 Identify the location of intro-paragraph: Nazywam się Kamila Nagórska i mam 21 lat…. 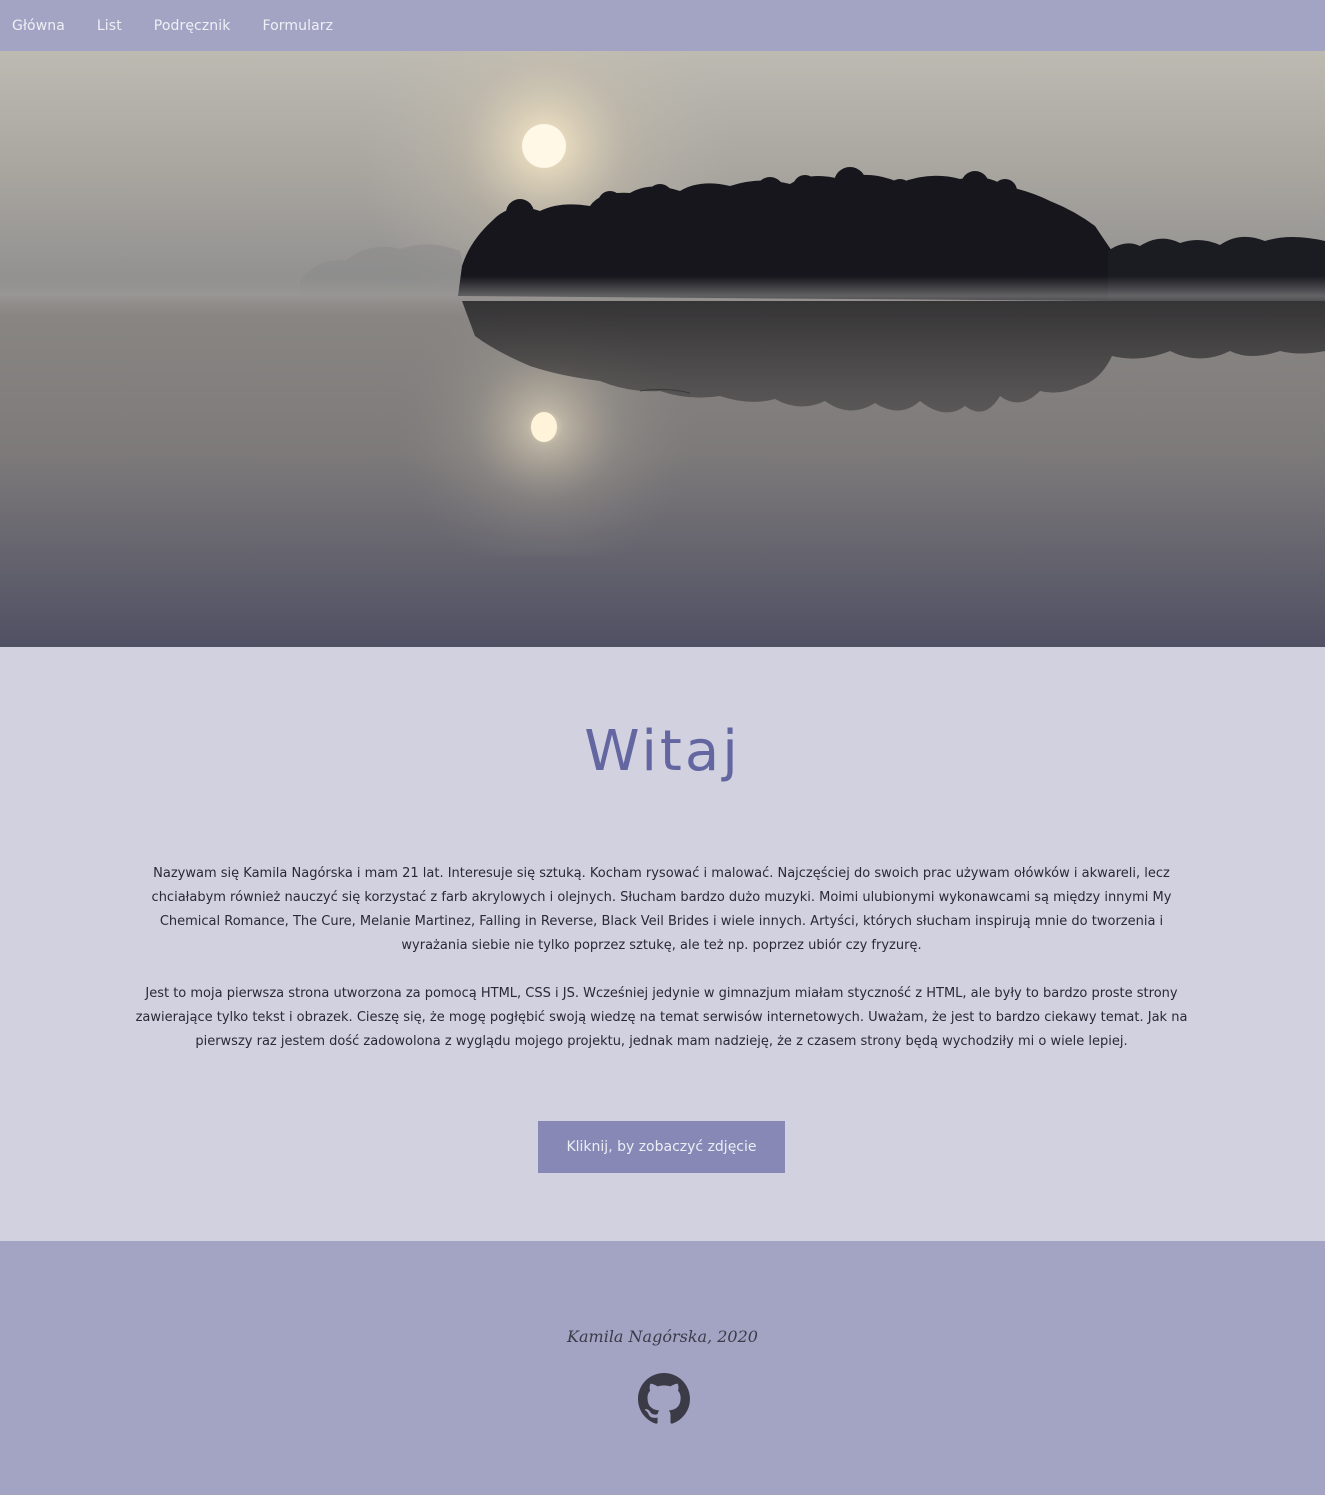
(661, 909).